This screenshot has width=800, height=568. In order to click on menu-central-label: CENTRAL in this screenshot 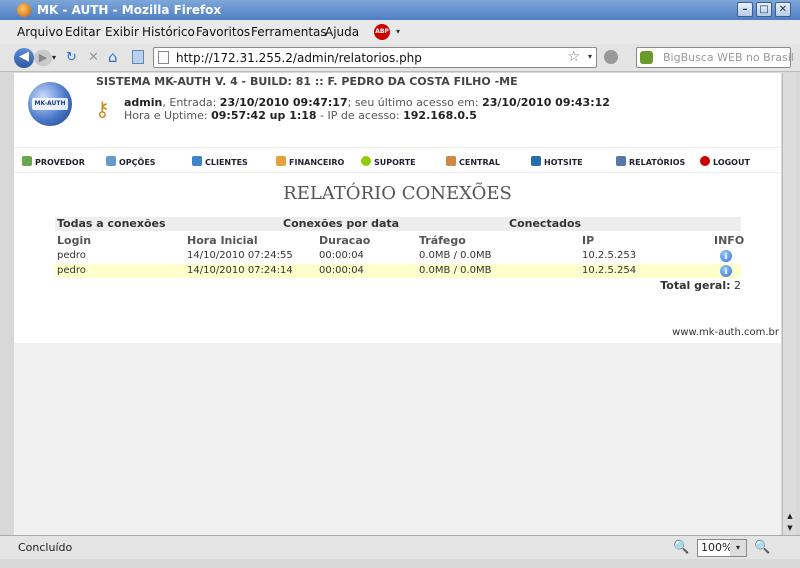, I will do `click(479, 162)`.